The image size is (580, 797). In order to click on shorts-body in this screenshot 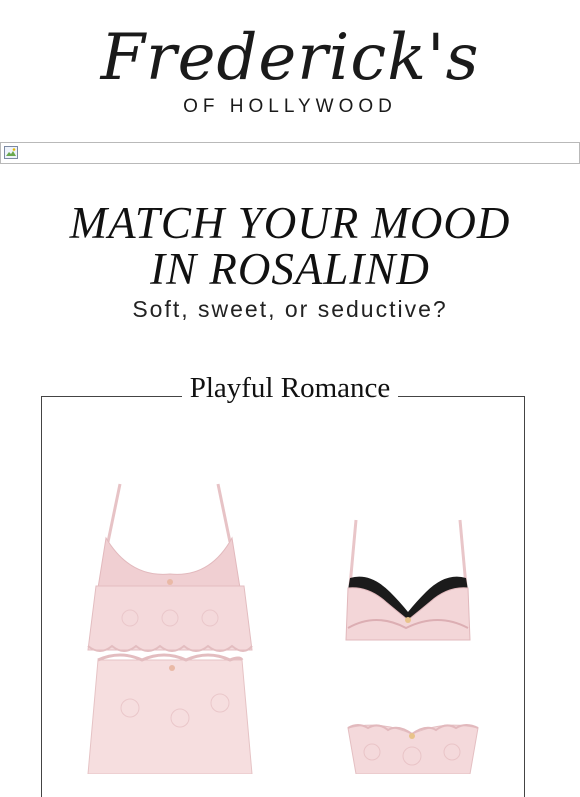, I will do `click(170, 716)`.